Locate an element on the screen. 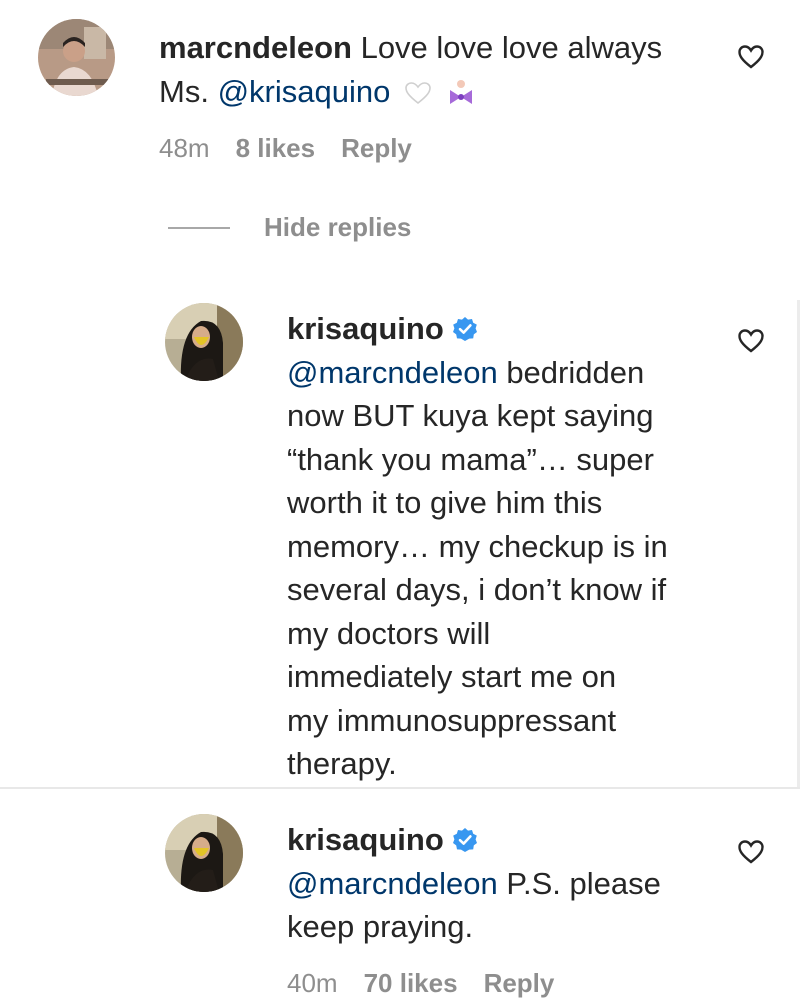  reply-text-line: immediately start me on is located at coordinates (452, 676).